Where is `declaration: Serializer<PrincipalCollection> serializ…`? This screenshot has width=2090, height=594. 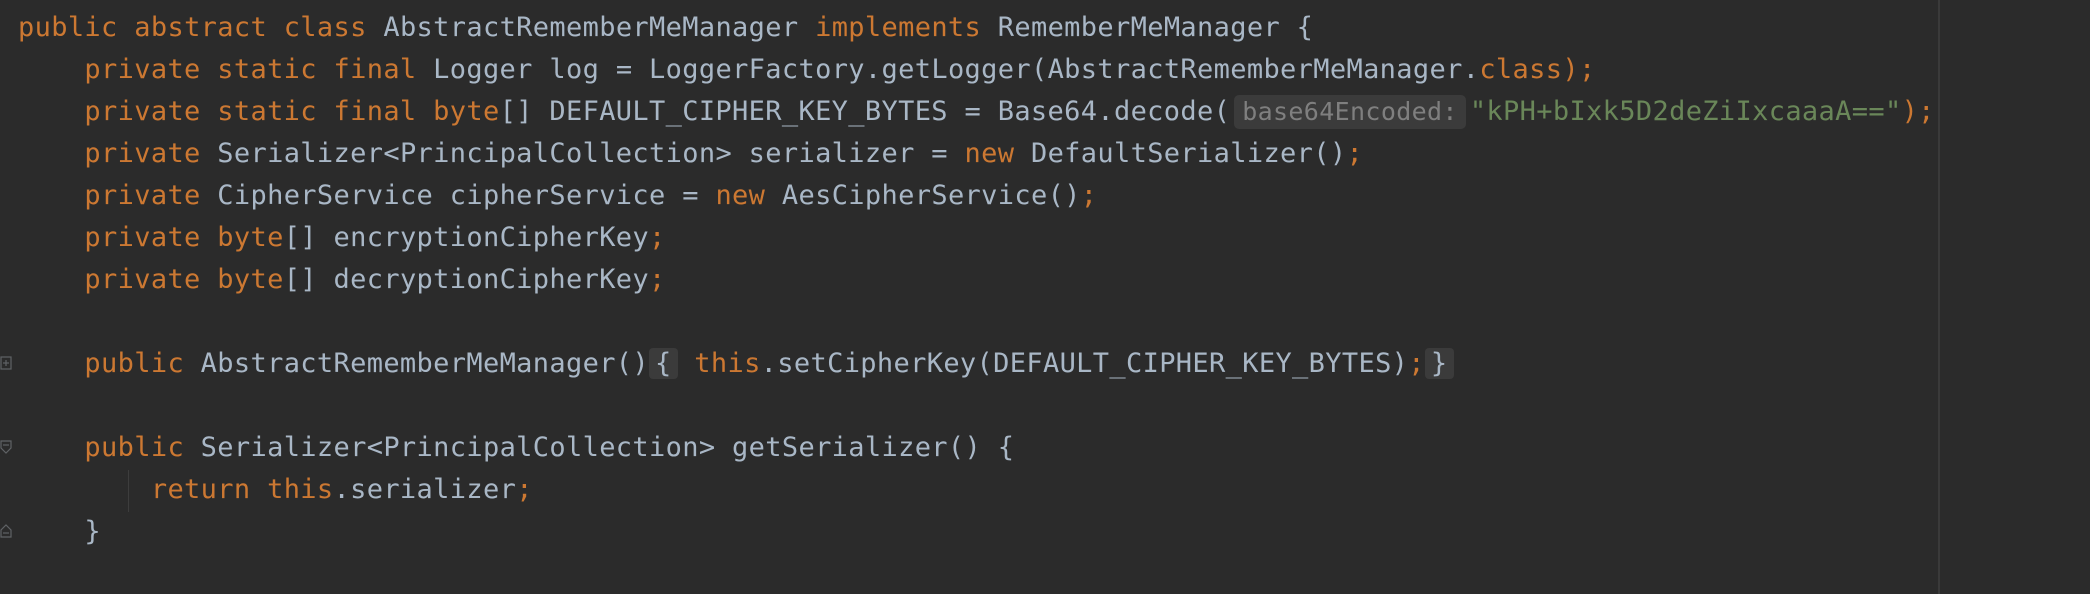
declaration: Serializer<PrincipalCollection> serializ… is located at coordinates (582, 153).